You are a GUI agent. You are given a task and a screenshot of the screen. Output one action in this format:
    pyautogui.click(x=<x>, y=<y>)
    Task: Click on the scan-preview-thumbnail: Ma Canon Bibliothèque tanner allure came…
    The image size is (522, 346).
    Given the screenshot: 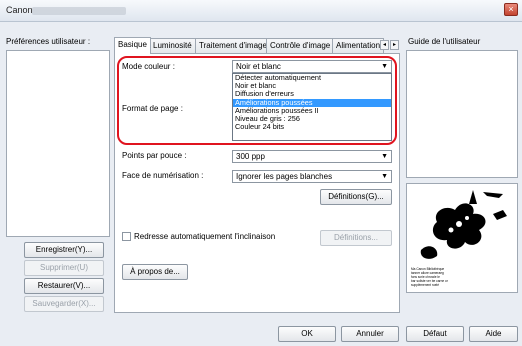 What is the action you would take?
    pyautogui.click(x=462, y=238)
    